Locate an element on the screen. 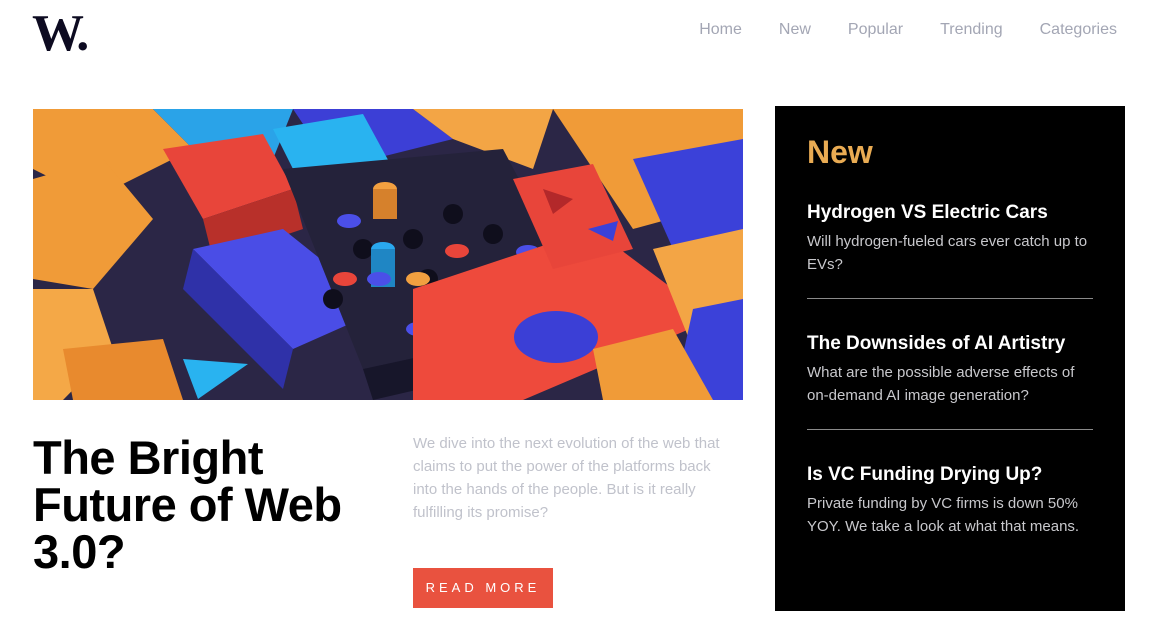 This screenshot has height=641, width=1157. nav-trending: Trending is located at coordinates (971, 30).